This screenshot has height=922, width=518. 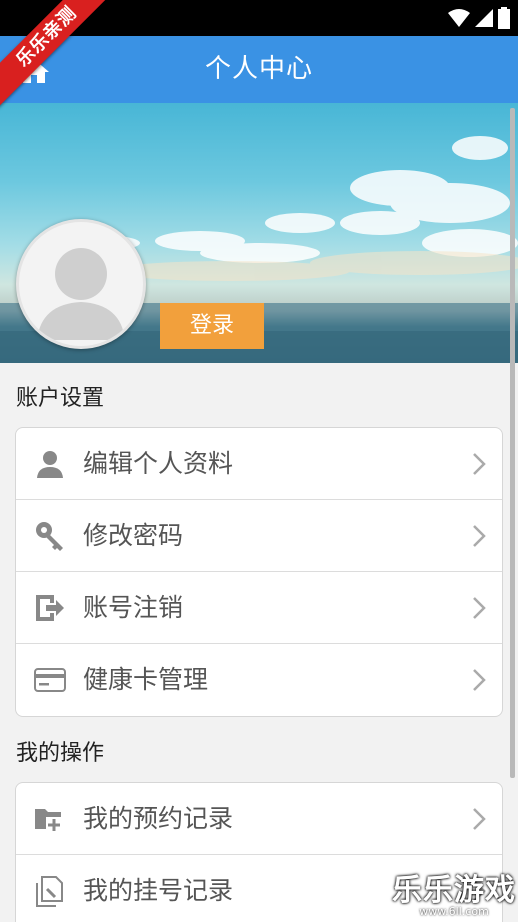 What do you see at coordinates (158, 463) in the screenshot?
I see `edit-profile-label: 编辑个人资料` at bounding box center [158, 463].